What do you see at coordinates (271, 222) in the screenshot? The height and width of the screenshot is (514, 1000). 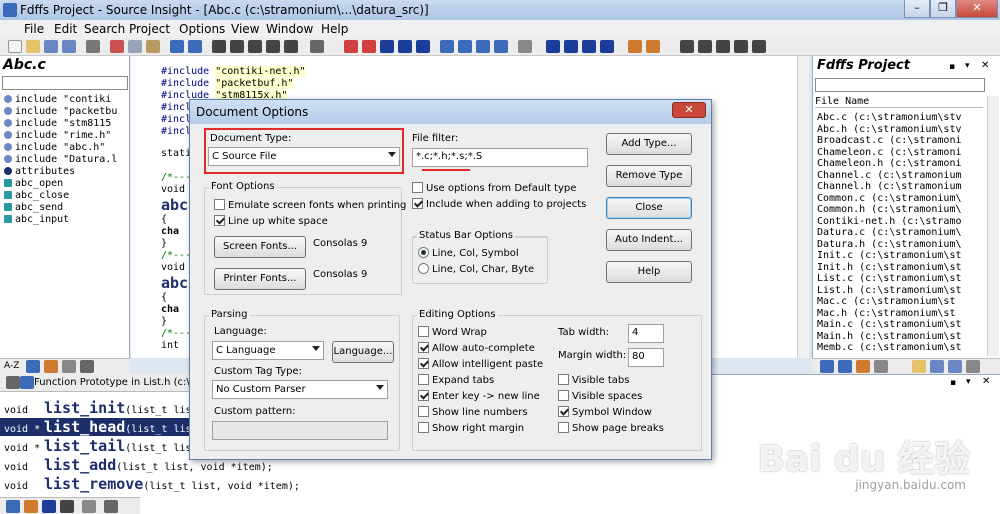 I see `line-up-whitespace-checkbox: Line up white space` at bounding box center [271, 222].